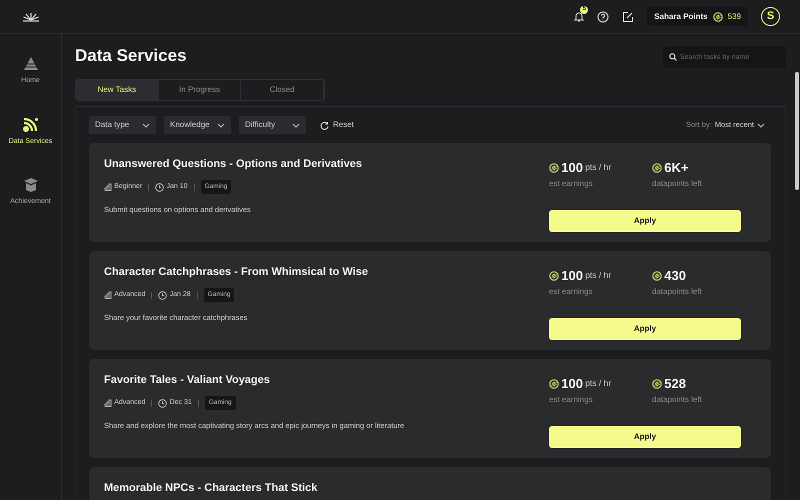 The width and height of the screenshot is (800, 500). I want to click on points-balance: Sahara Points 539, so click(697, 16).